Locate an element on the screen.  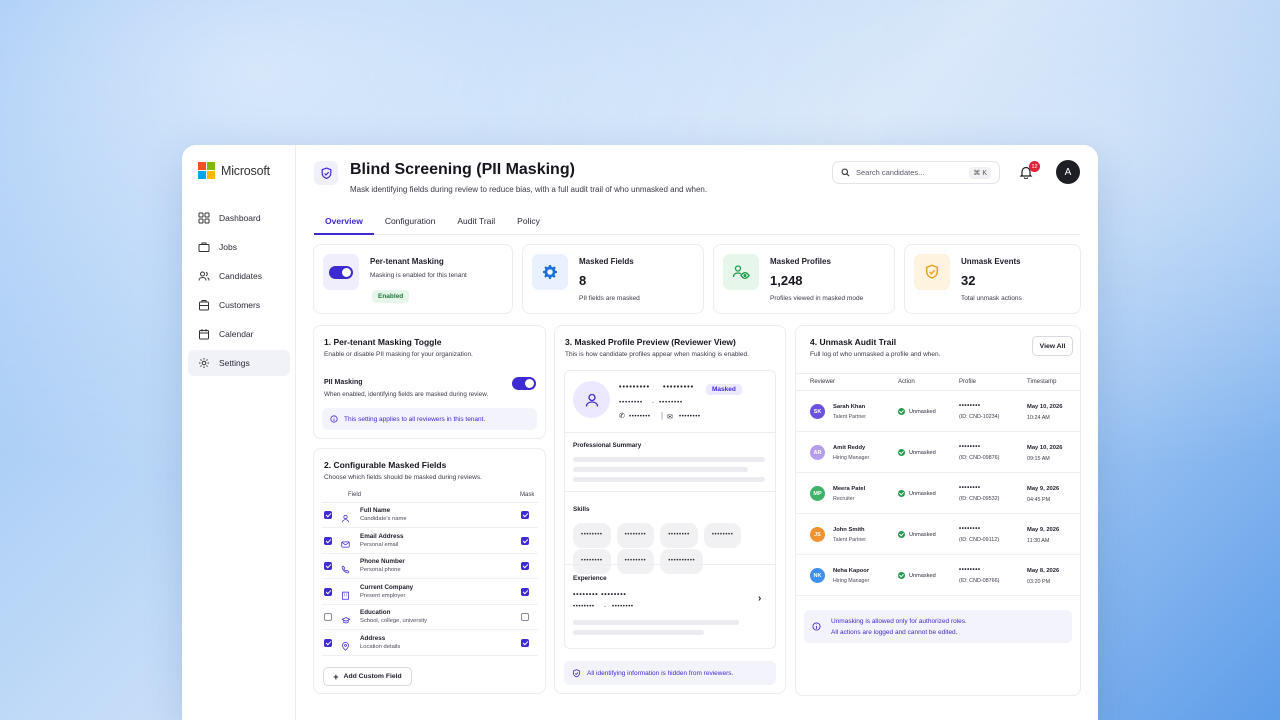
action-cell: Unmasked is located at coordinates (917, 411).